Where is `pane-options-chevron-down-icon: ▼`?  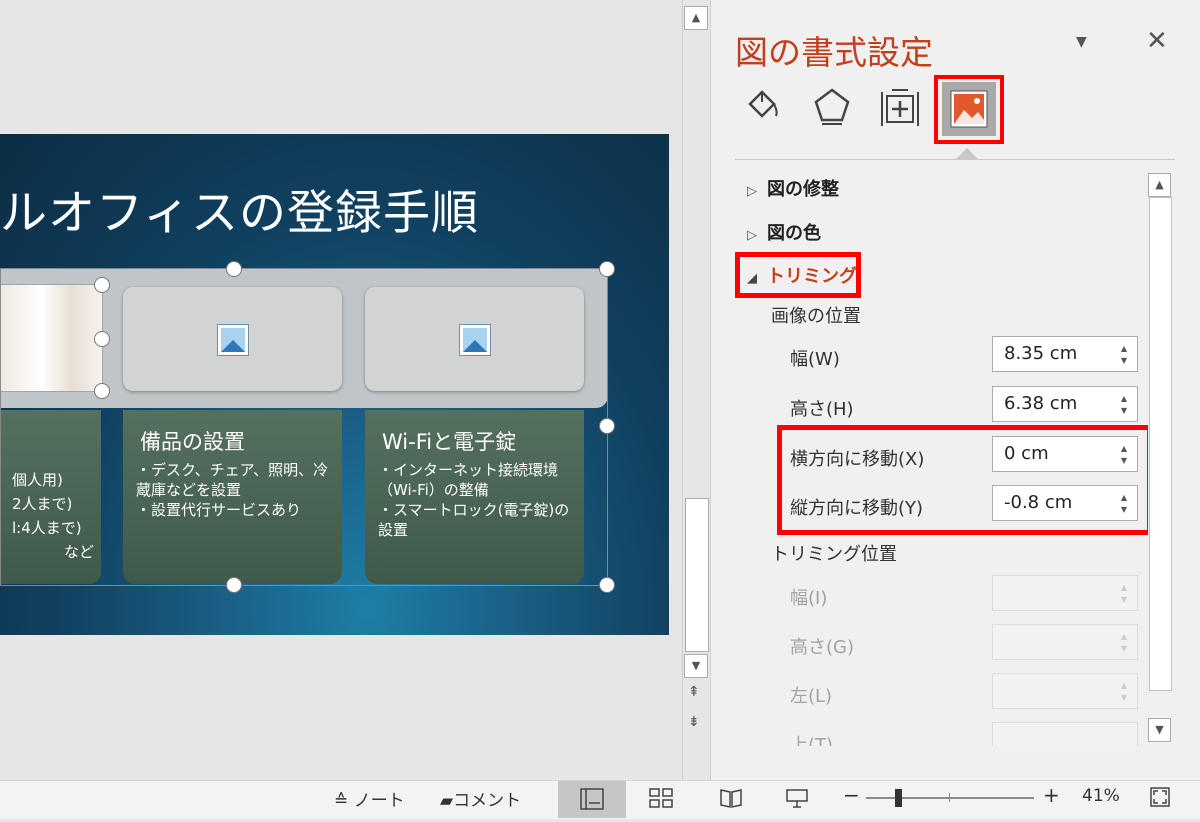
pane-options-chevron-down-icon: ▼ is located at coordinates (1081, 42).